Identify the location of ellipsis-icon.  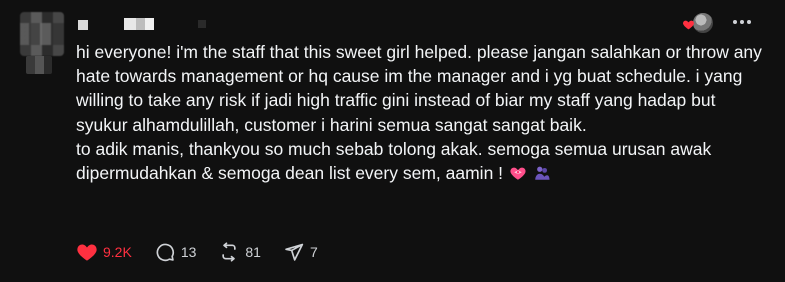
(742, 22).